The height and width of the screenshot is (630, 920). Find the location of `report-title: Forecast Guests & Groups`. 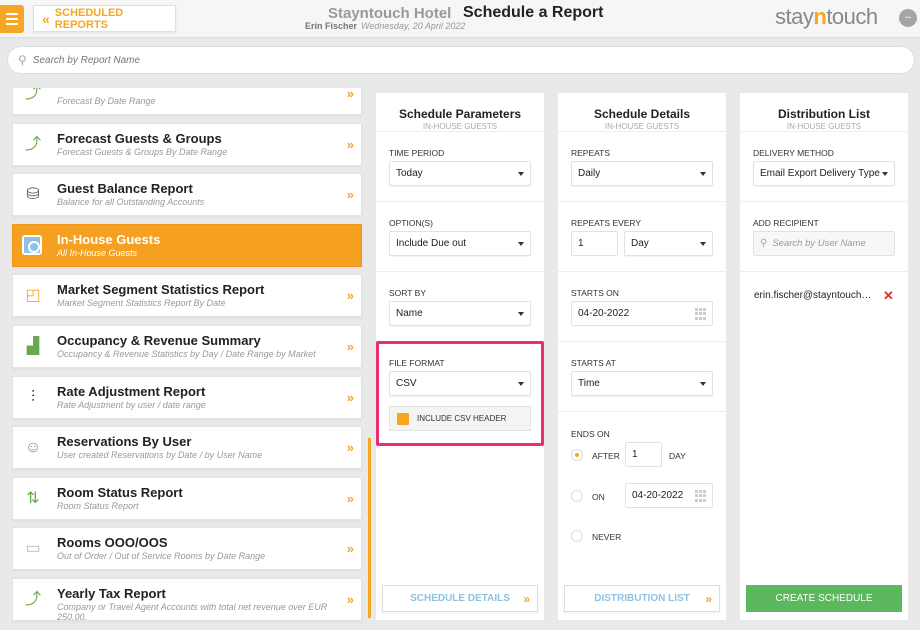

report-title: Forecast Guests & Groups is located at coordinates (139, 138).